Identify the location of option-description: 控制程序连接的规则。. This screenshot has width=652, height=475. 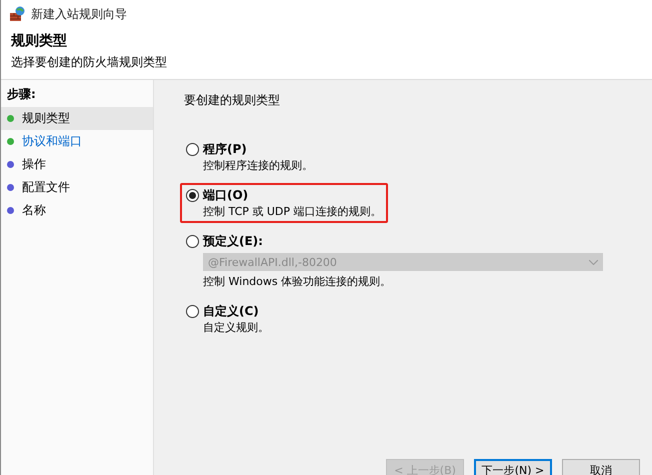
(258, 165).